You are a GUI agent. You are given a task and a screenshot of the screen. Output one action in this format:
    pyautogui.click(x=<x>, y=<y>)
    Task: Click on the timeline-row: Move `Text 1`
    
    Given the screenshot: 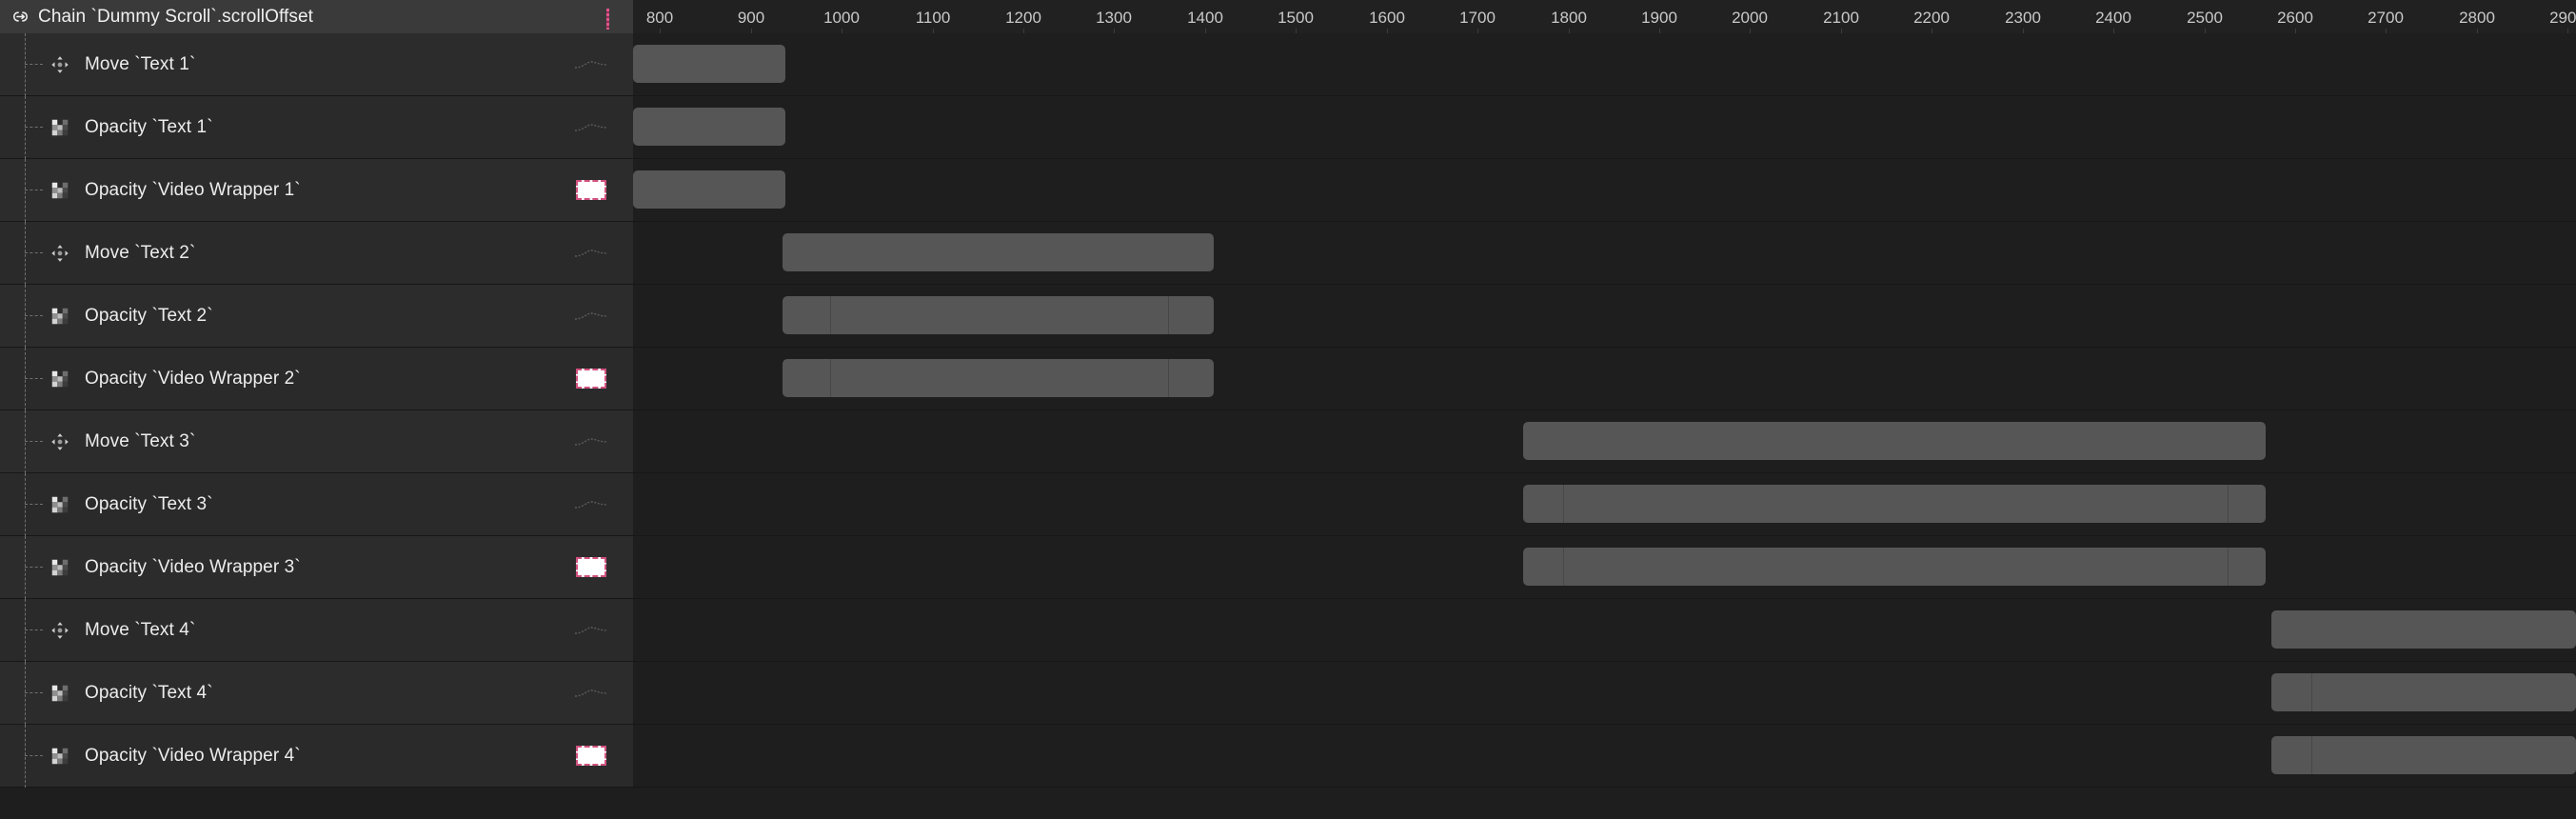 What is the action you would take?
    pyautogui.click(x=1288, y=65)
    